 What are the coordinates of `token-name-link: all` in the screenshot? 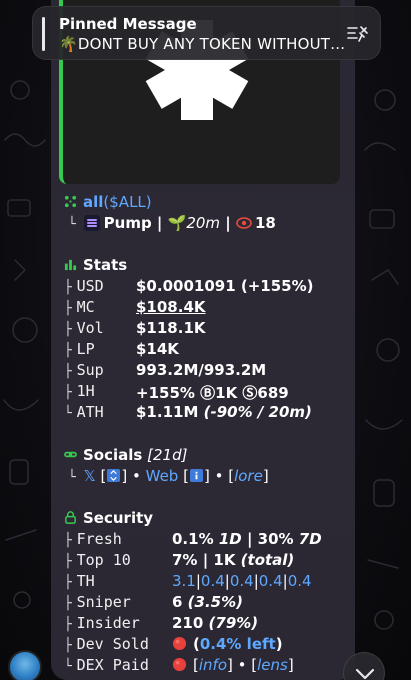 It's located at (93, 202).